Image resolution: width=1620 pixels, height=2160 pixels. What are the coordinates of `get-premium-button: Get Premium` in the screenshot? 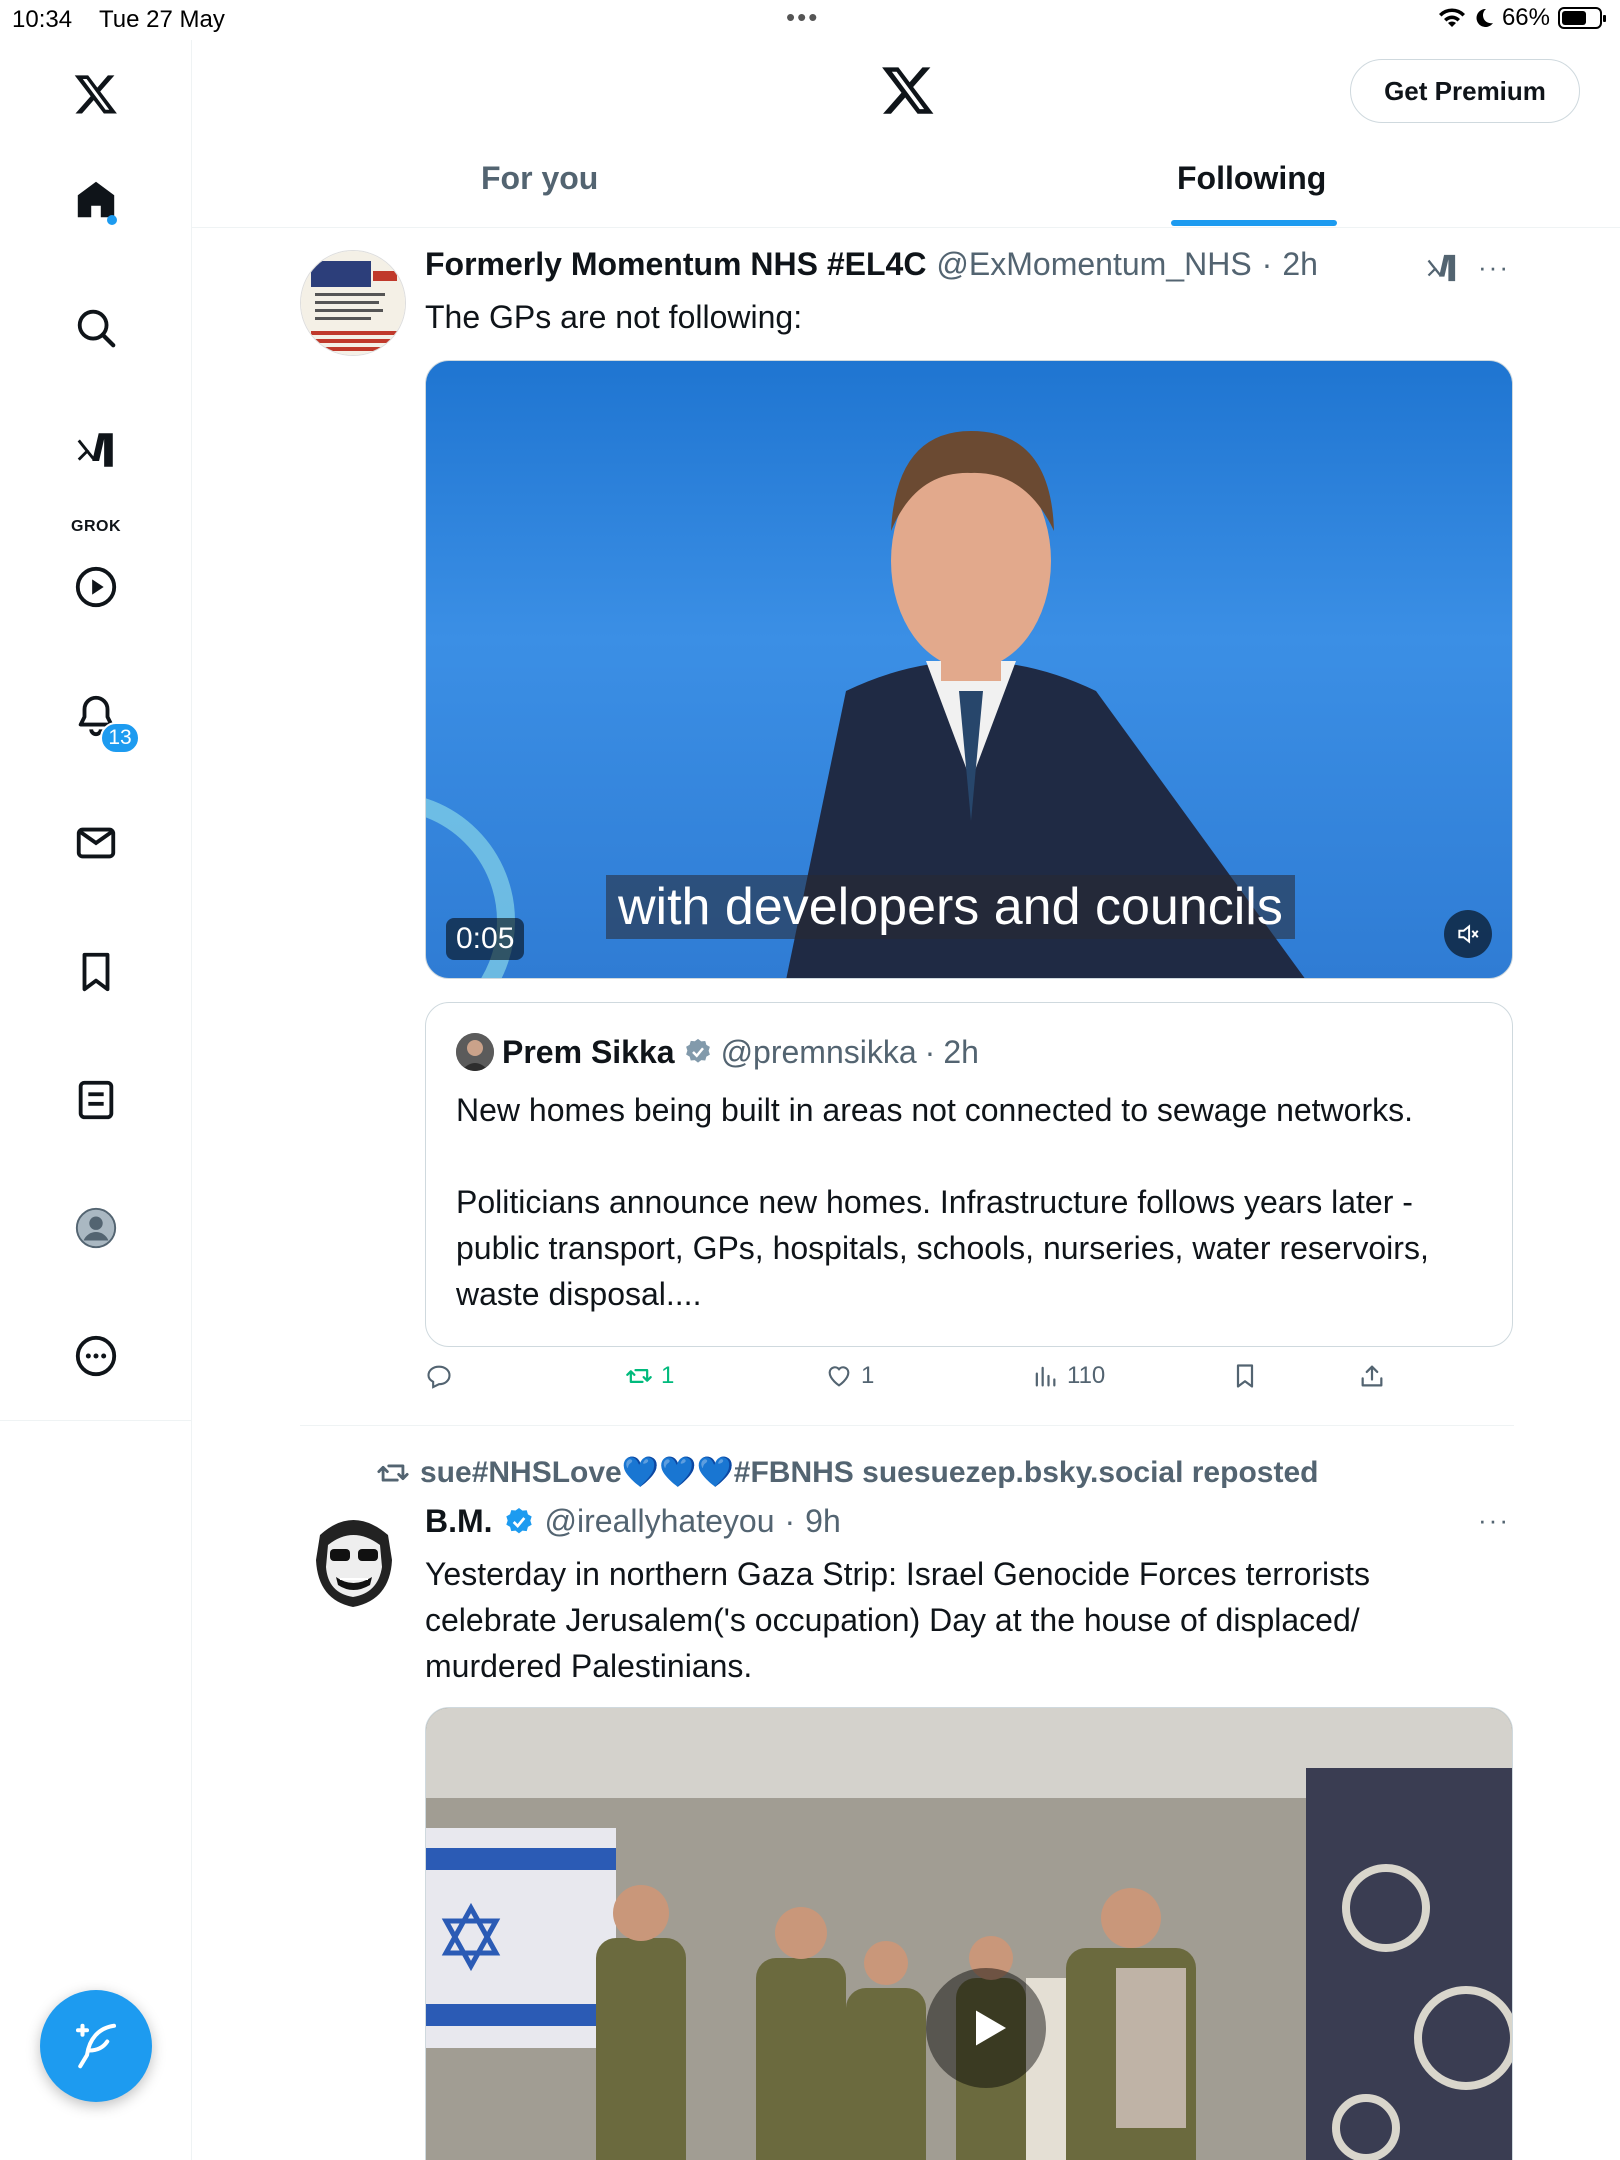 It's located at (1465, 91).